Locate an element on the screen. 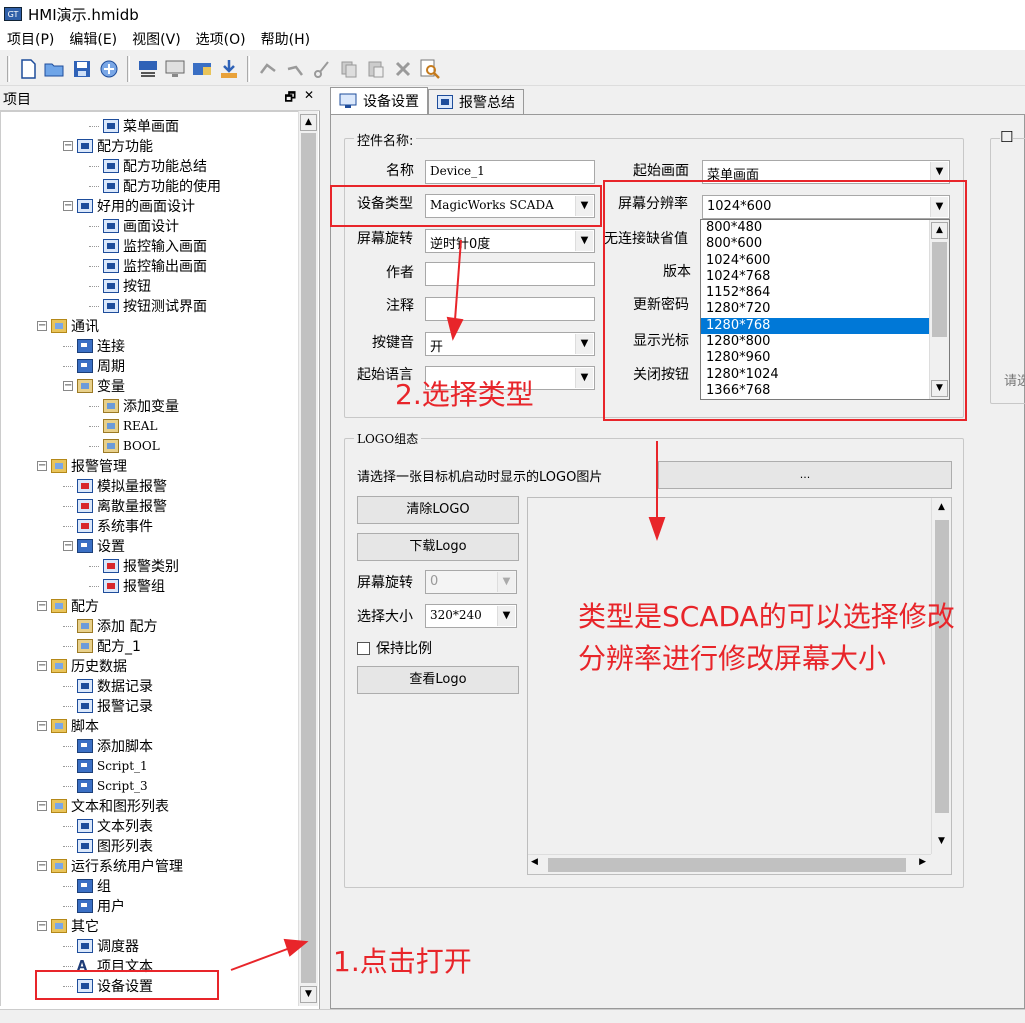 This screenshot has height=1023, width=1025. arrow-step2 is located at coordinates (455, 290).